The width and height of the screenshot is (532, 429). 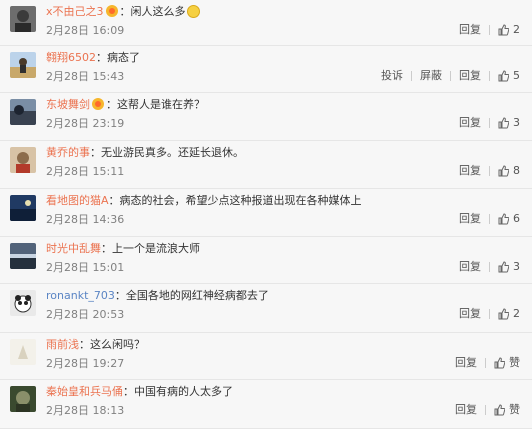 What do you see at coordinates (183, 391) in the screenshot?
I see `comment-text: 中国有病的人太多了` at bounding box center [183, 391].